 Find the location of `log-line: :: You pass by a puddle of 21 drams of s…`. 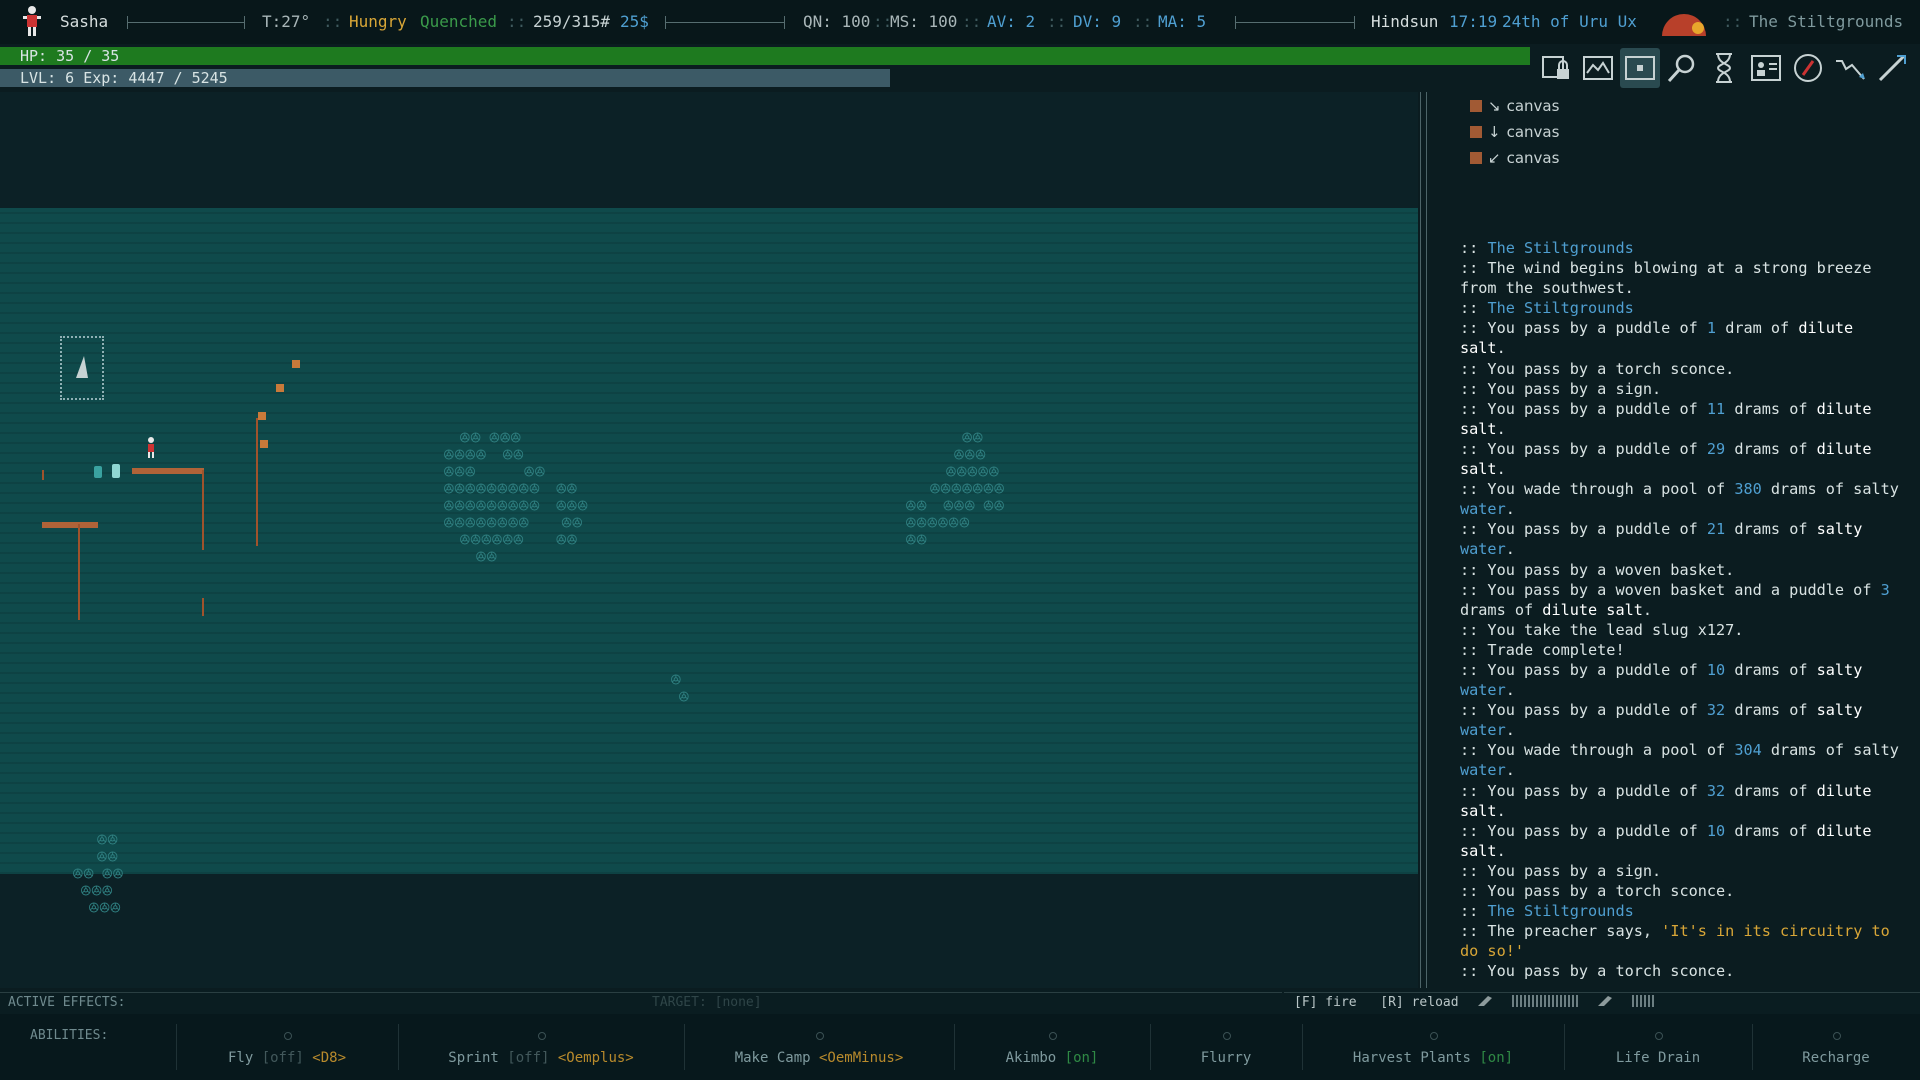

log-line: :: You pass by a puddle of 21 drams of s… is located at coordinates (1661, 539).